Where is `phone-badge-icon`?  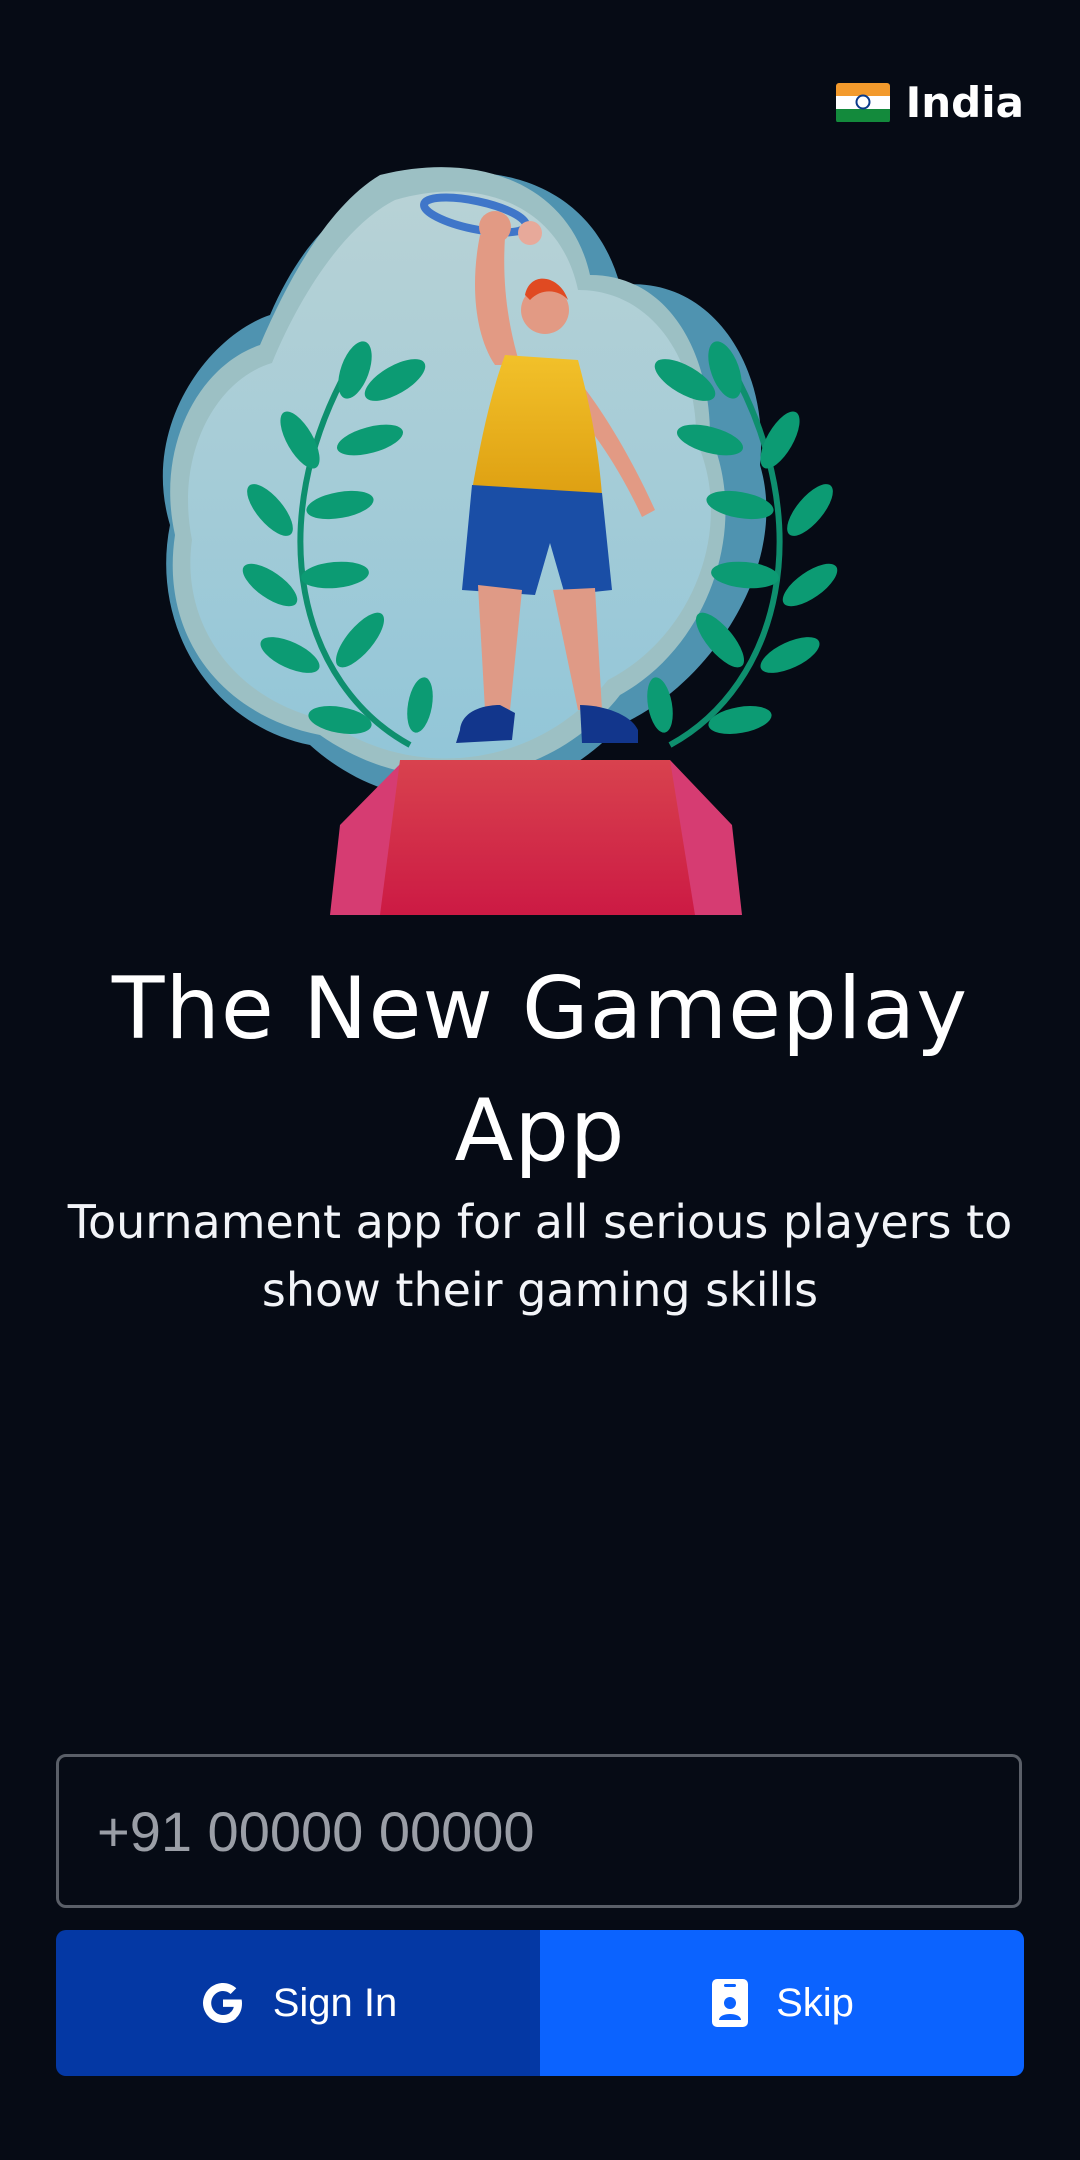
phone-badge-icon is located at coordinates (730, 2003).